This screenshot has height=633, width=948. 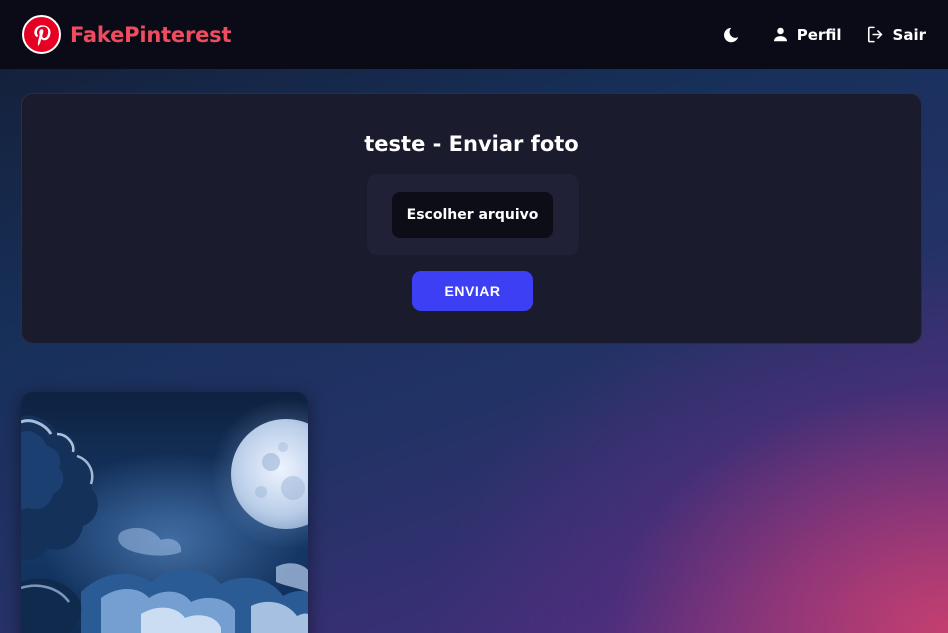 What do you see at coordinates (819, 34) in the screenshot?
I see `profile-label: Perfil` at bounding box center [819, 34].